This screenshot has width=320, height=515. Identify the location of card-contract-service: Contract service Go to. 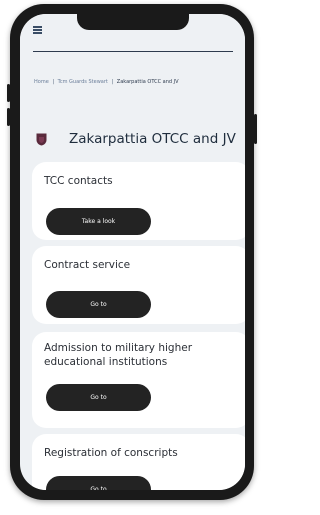
(138, 285).